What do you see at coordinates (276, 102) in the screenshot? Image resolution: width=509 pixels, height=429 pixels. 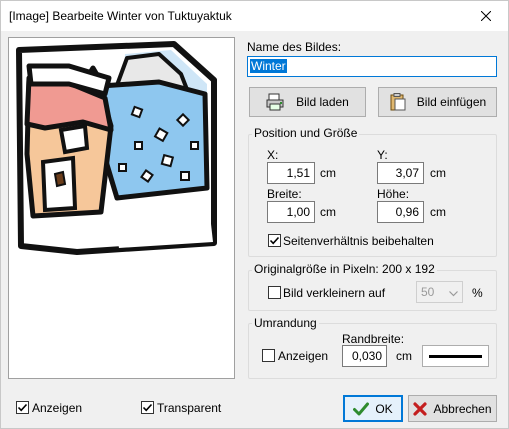 I see `printer-icon` at bounding box center [276, 102].